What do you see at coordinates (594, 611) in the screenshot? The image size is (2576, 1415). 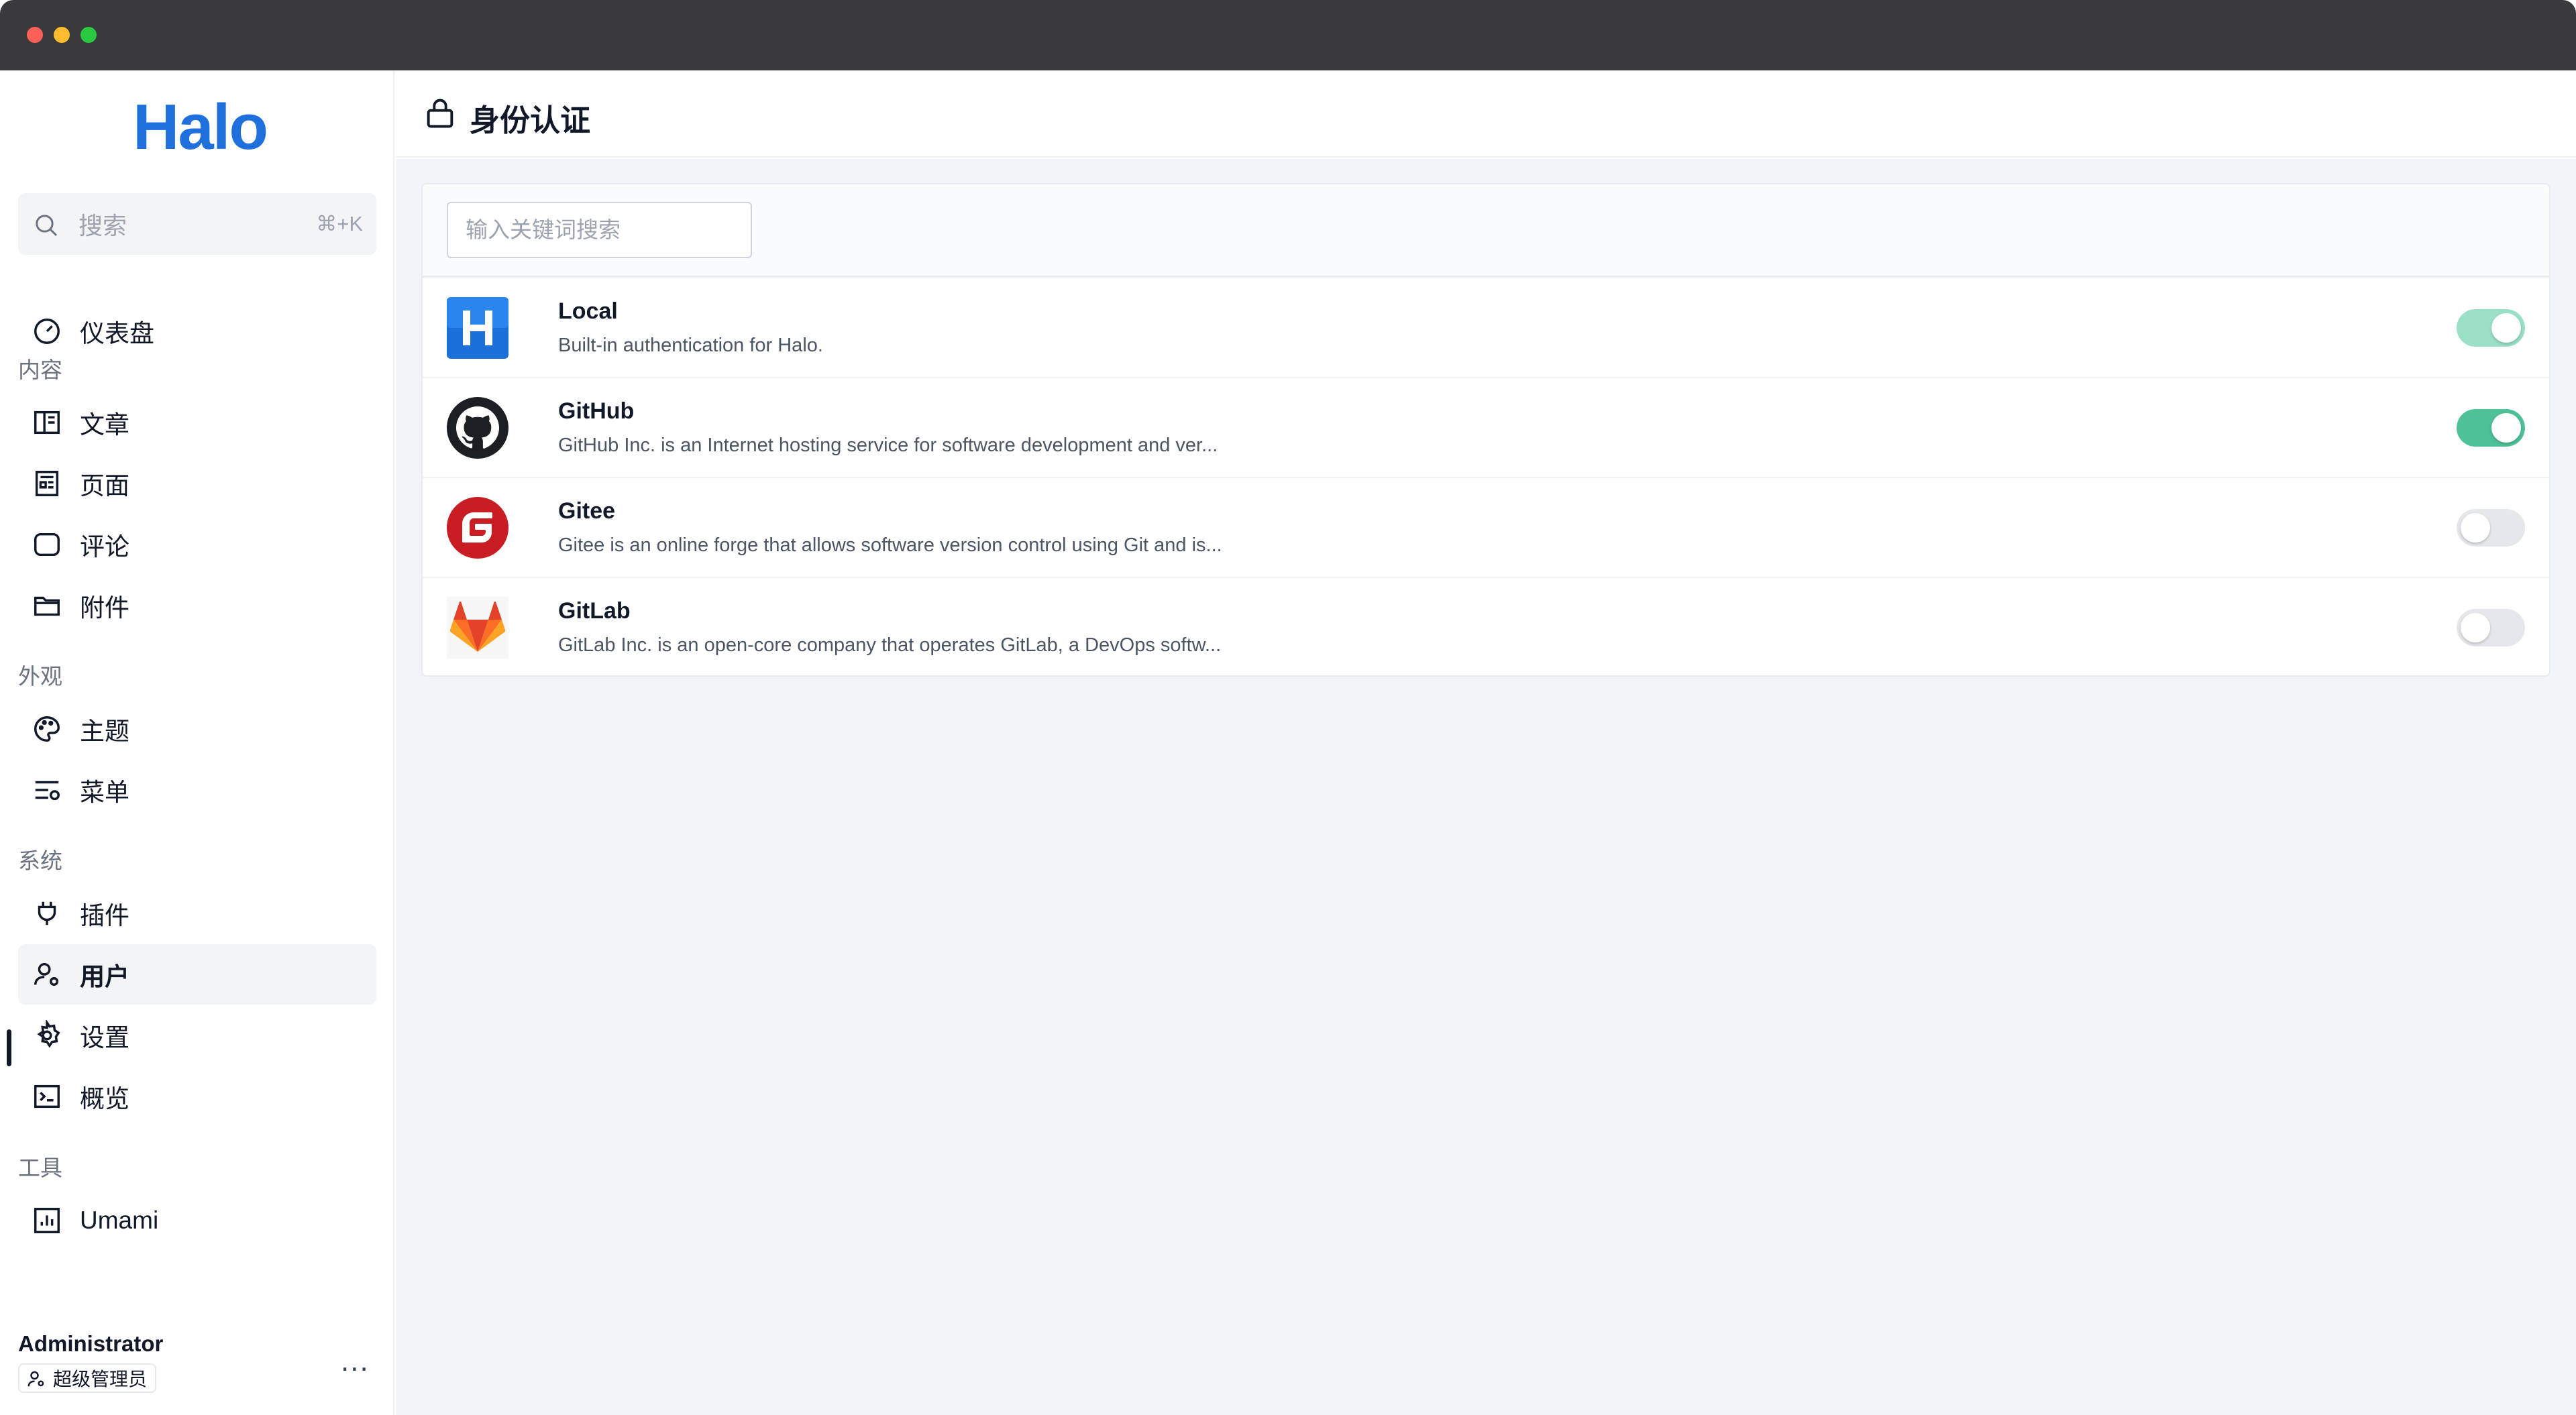 I see `provider-name: GitLab` at bounding box center [594, 611].